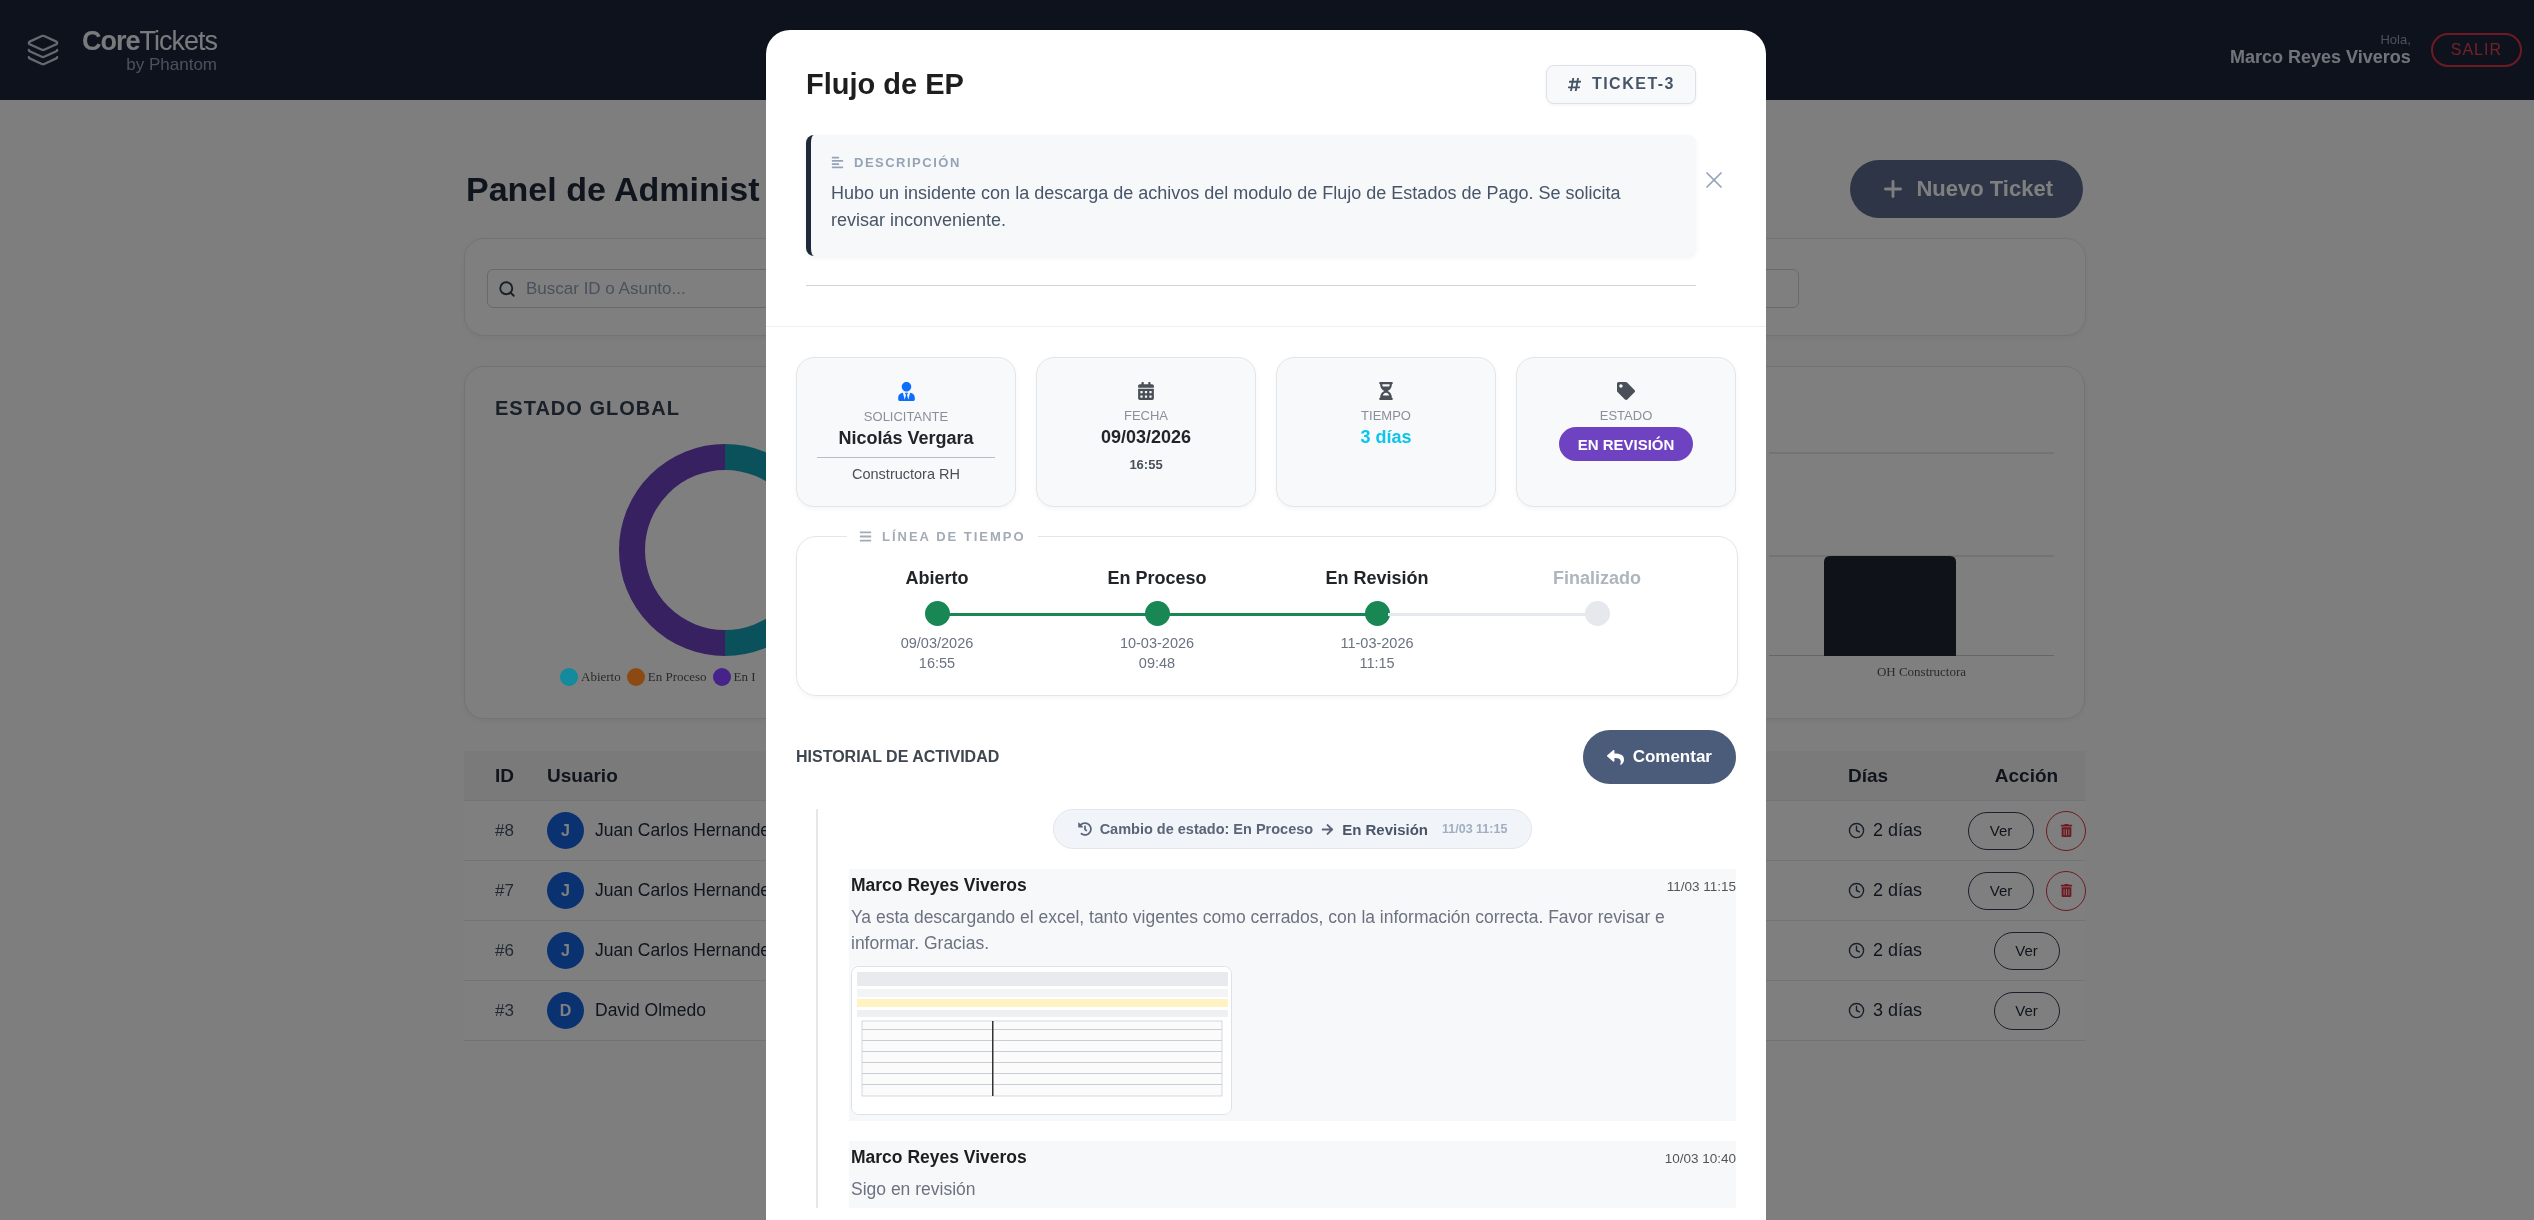 This screenshot has height=1220, width=2534. Describe the element at coordinates (1386, 437) in the screenshot. I see `info-value: 3 días` at that location.